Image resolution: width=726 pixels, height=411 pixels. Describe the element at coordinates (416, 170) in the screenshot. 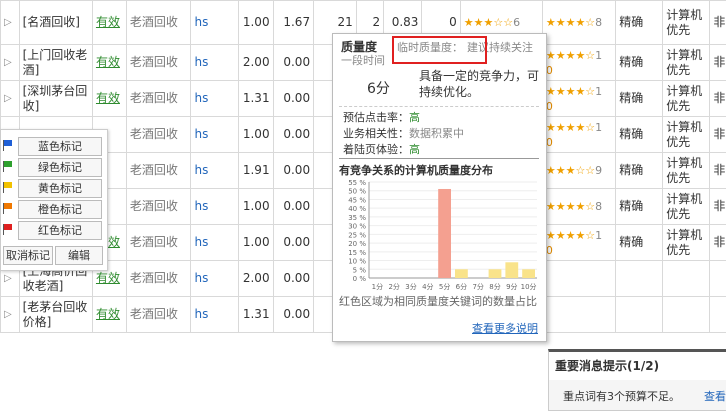

I see `chart-title: 有竞争关系的计算机质量度分布` at that location.